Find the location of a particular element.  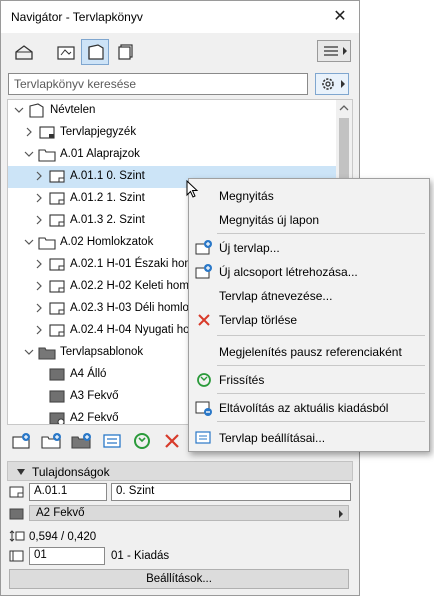

tree-label: A2 Fekvő is located at coordinates (94, 418).